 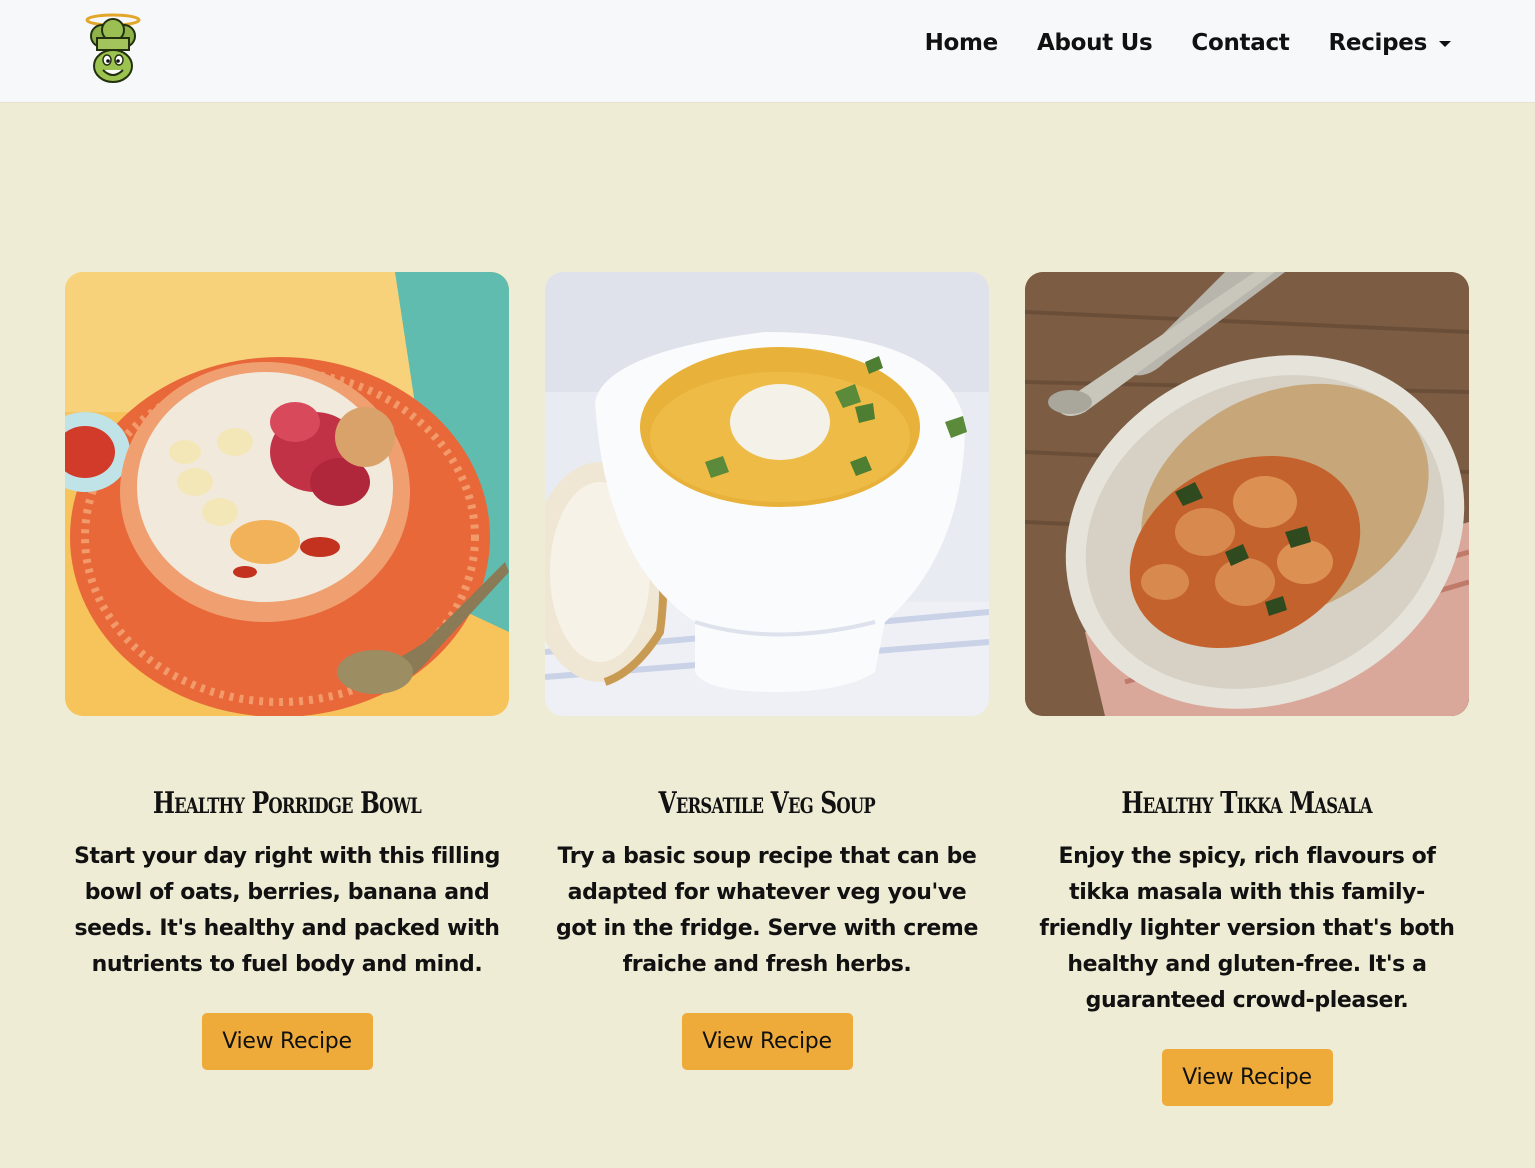 I want to click on recipe-title: Healthy Porridge Bowl, so click(x=287, y=803).